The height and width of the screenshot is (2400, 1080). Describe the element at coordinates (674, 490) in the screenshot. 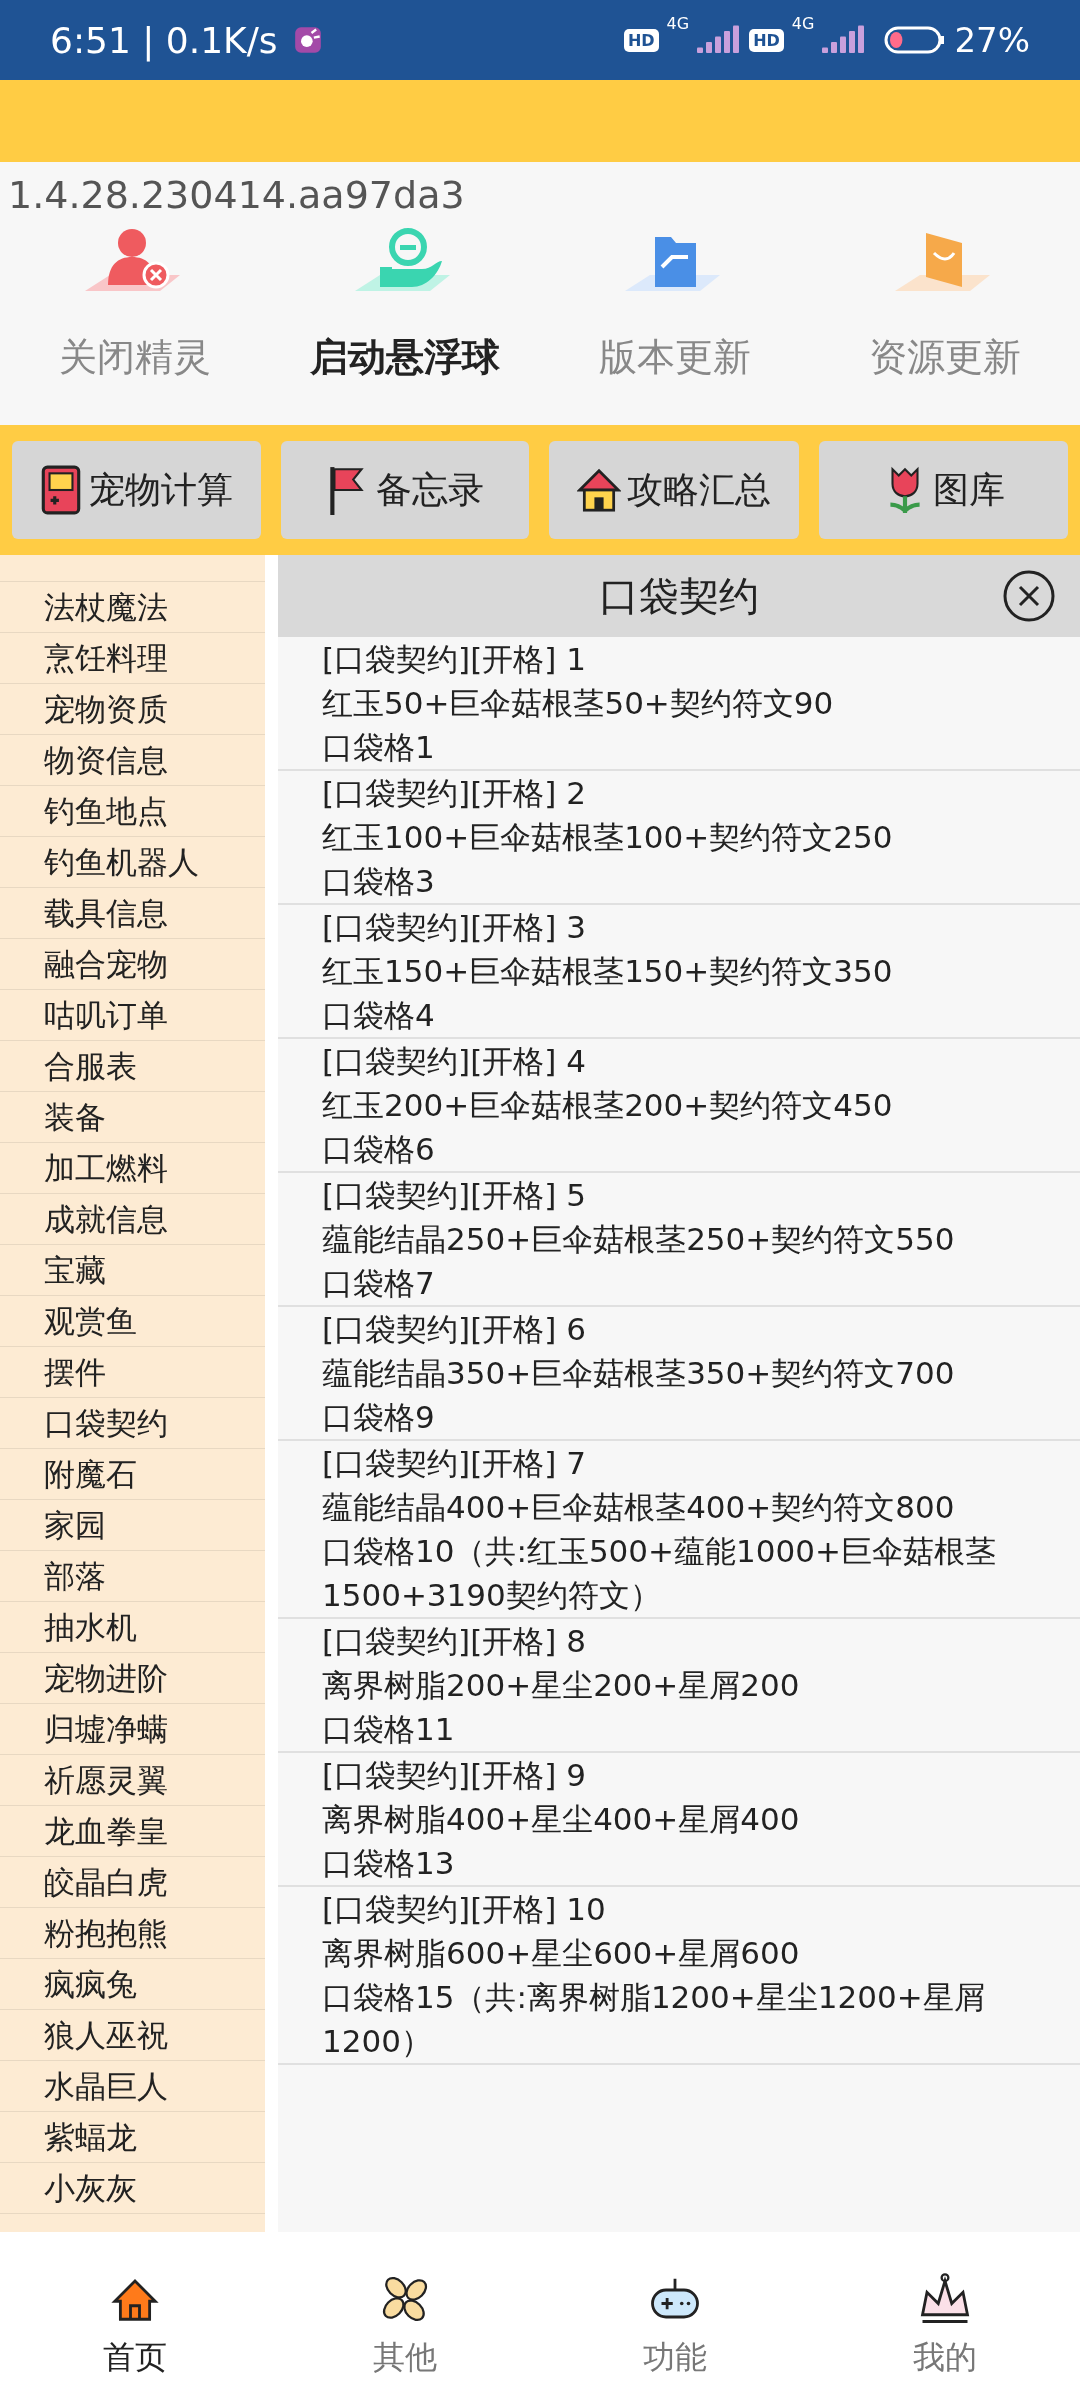

I see `toolbar-button: 攻略汇总` at that location.